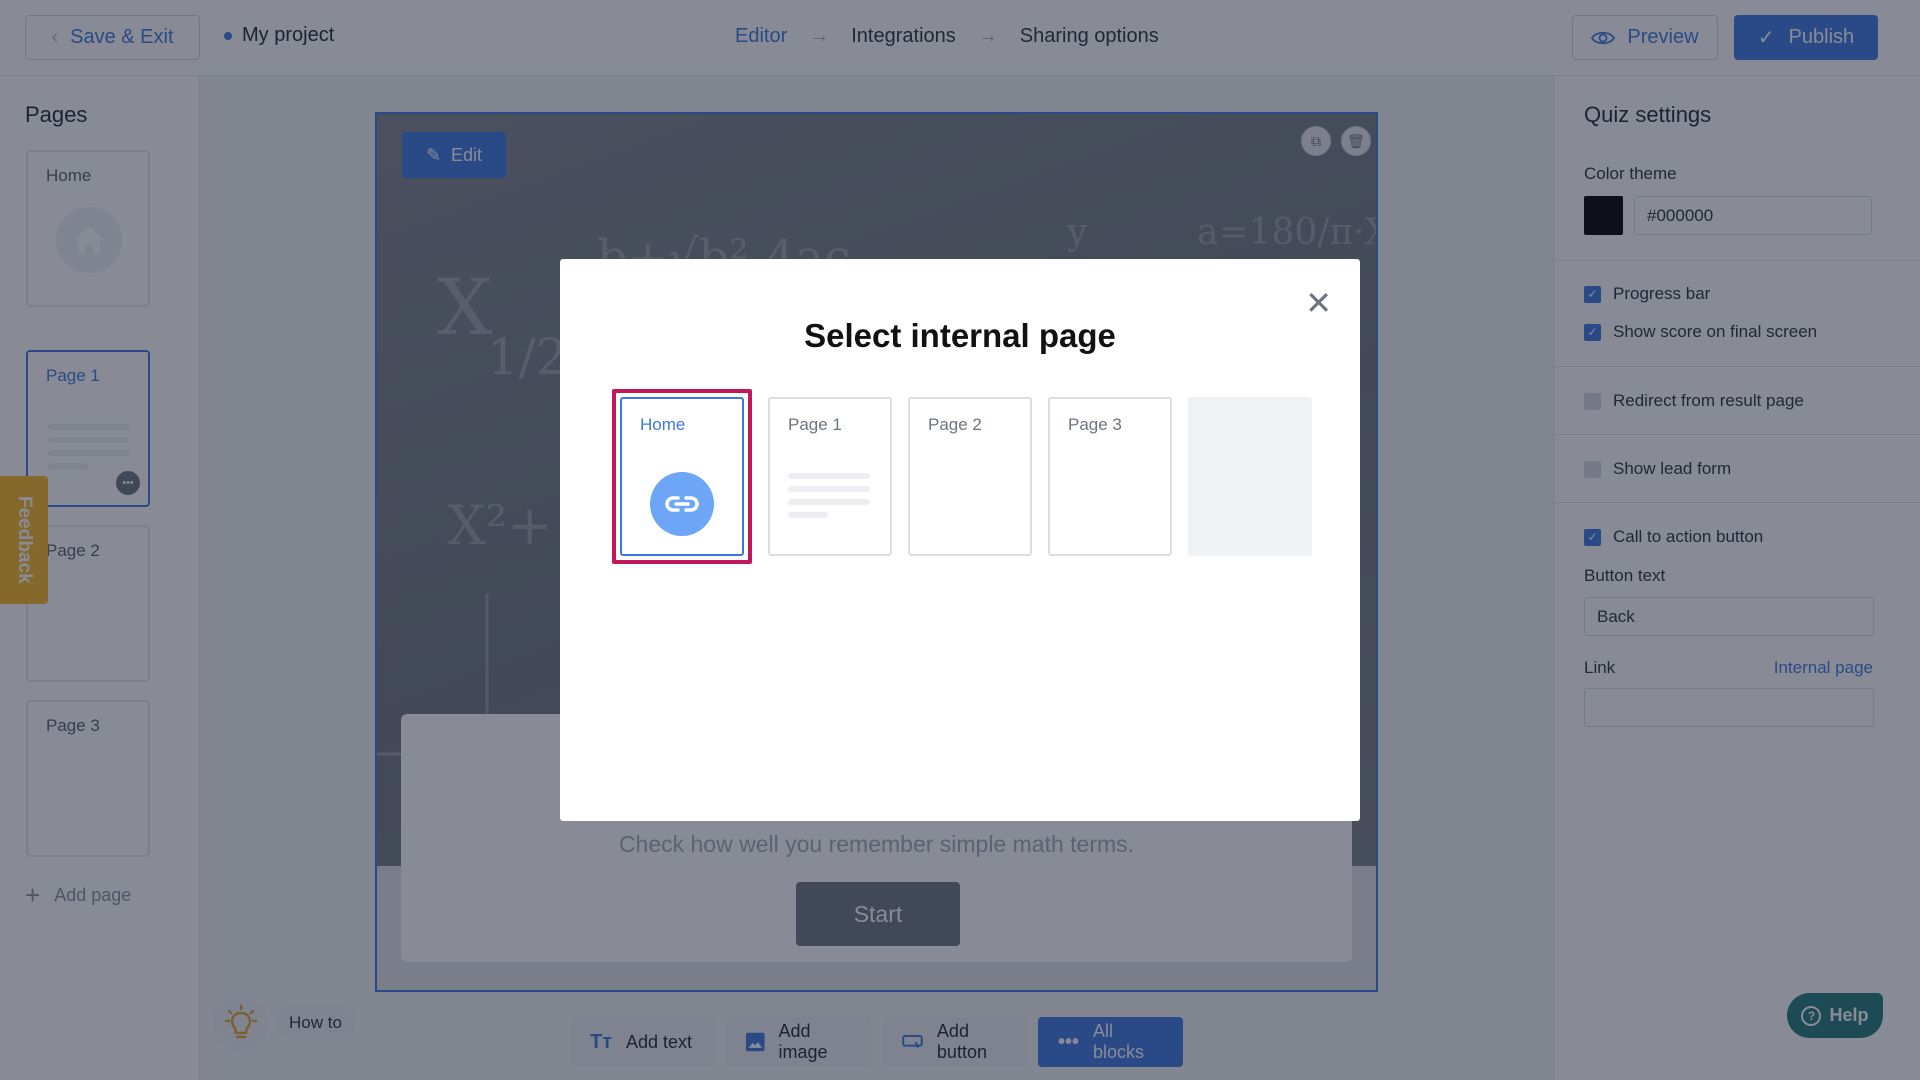  I want to click on page-option-placeholder, so click(1250, 476).